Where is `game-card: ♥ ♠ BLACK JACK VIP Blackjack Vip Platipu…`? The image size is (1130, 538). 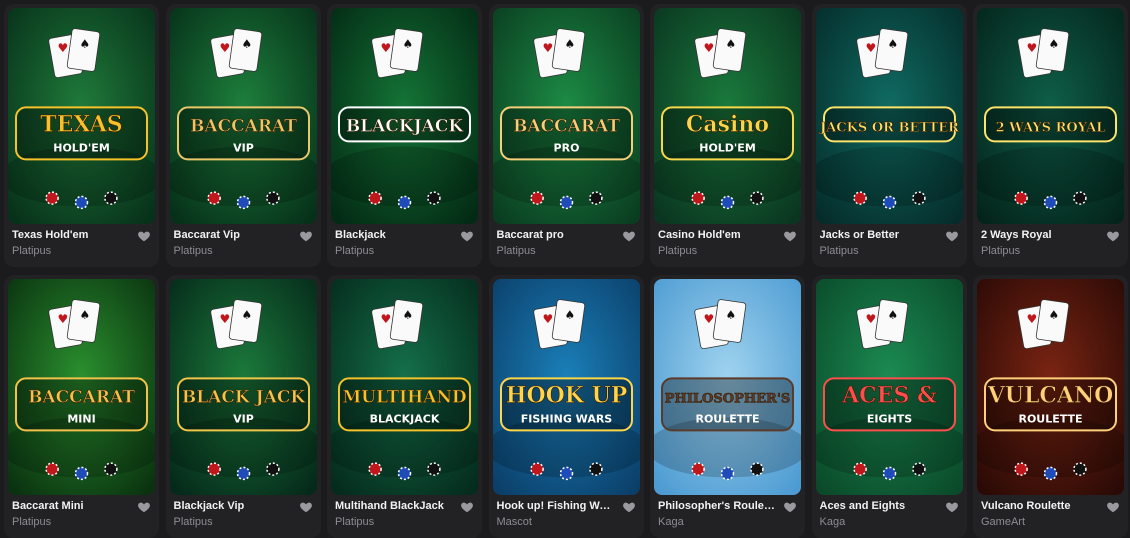 game-card: ♥ ♠ BLACK JACK VIP Blackjack Vip Platipu… is located at coordinates (243, 406).